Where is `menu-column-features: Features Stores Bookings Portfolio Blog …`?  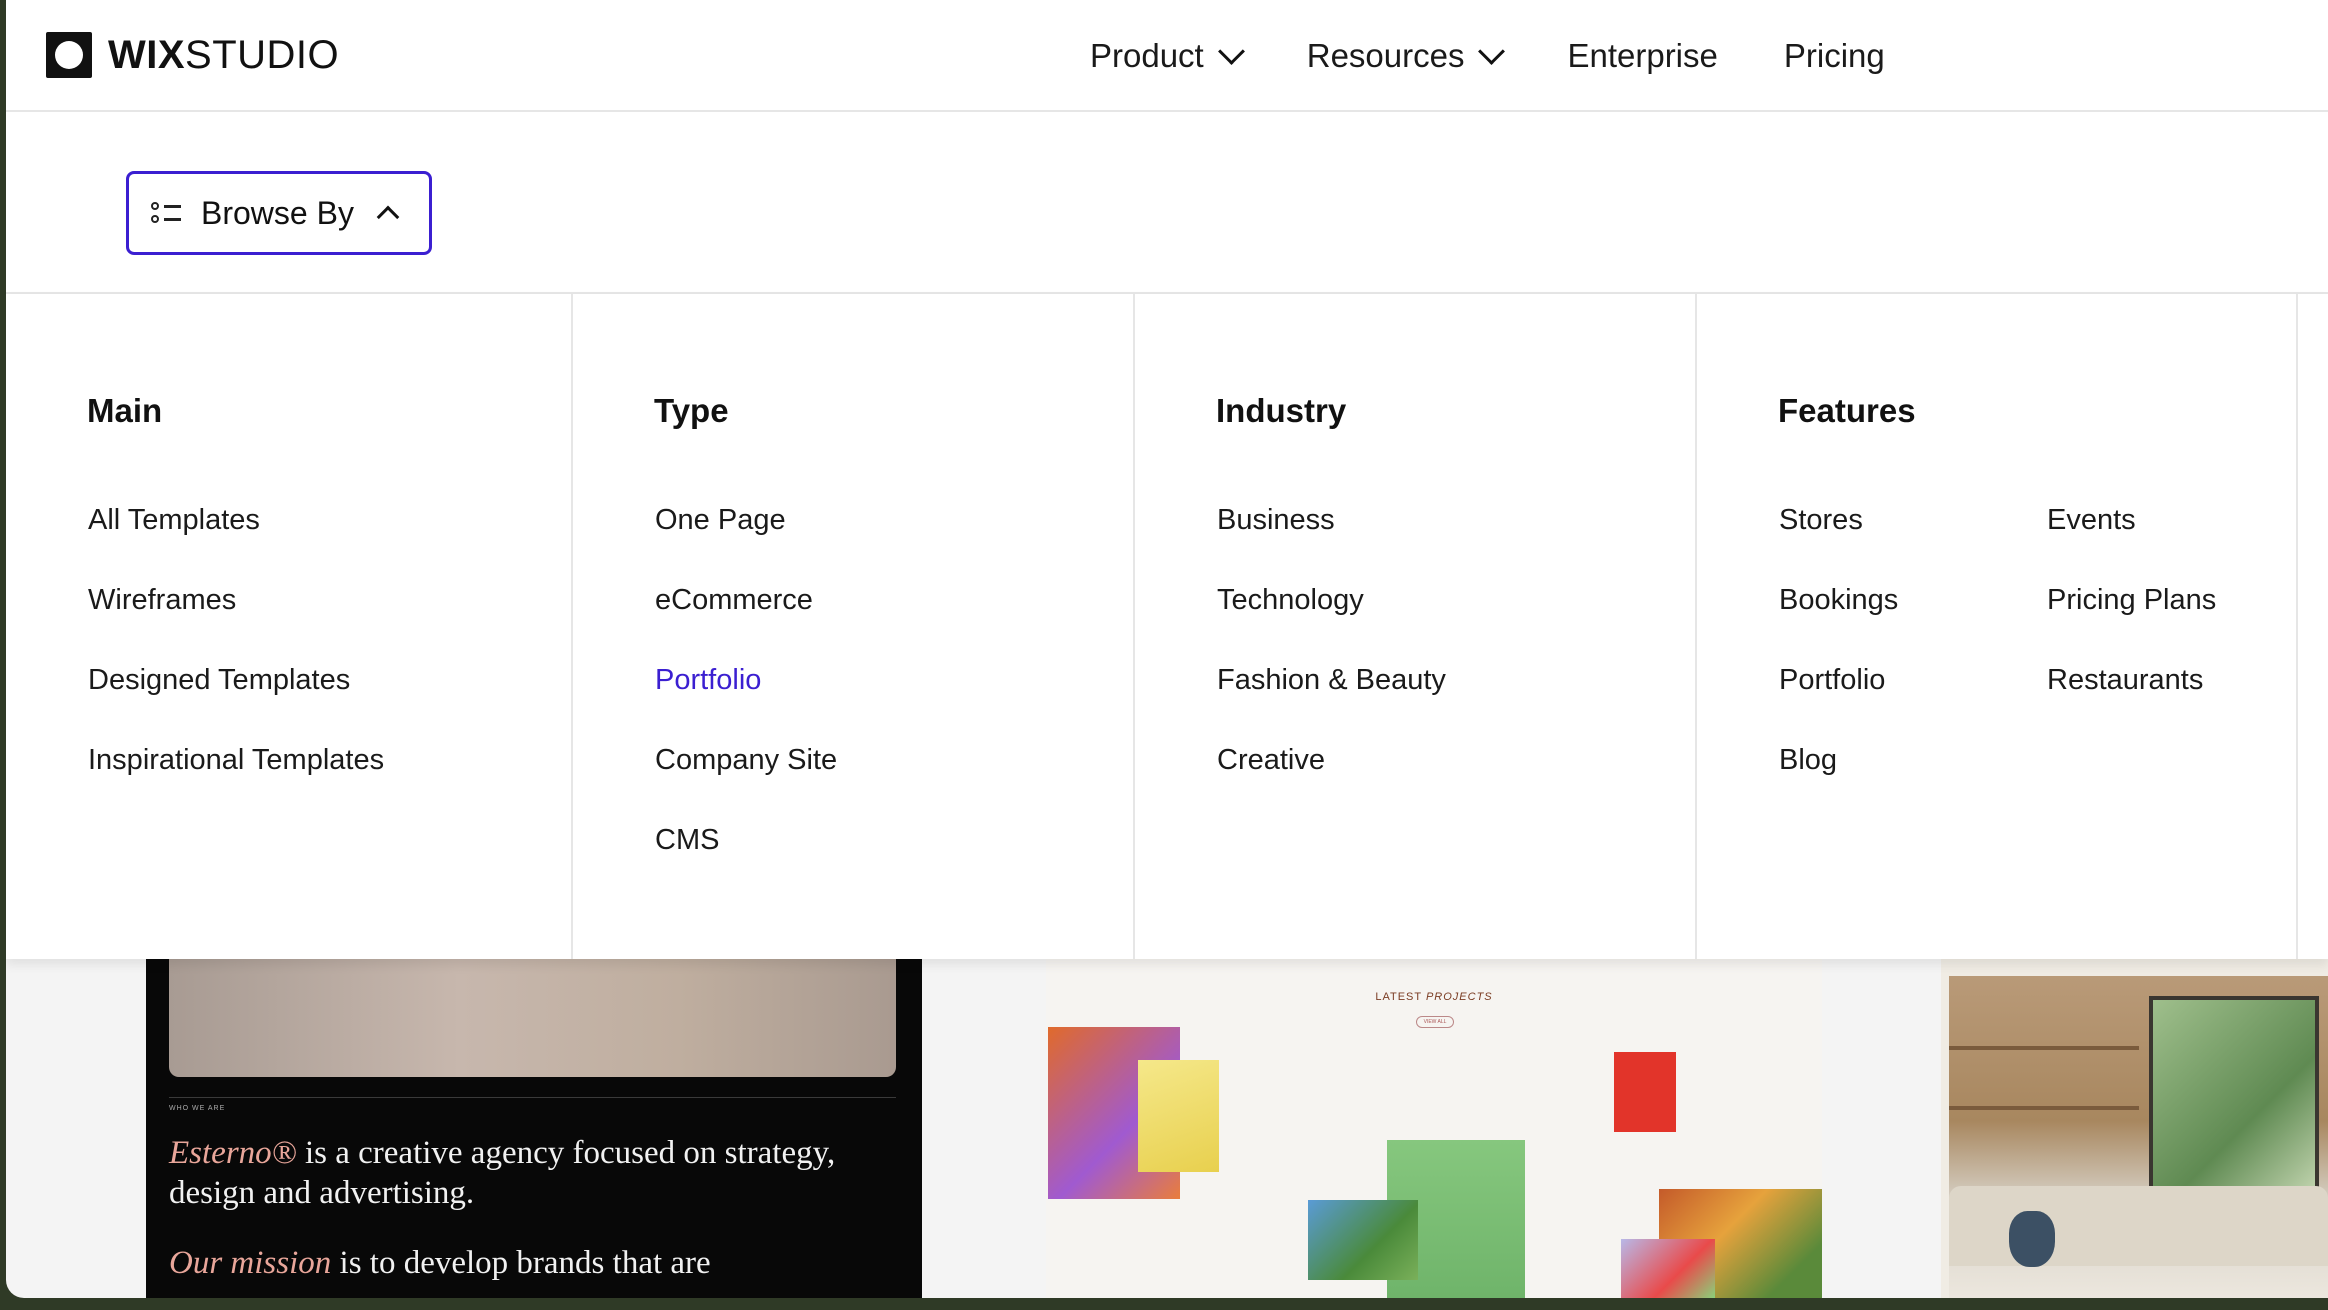
menu-column-features: Features Stores Bookings Portfolio Blog … is located at coordinates (1997, 626).